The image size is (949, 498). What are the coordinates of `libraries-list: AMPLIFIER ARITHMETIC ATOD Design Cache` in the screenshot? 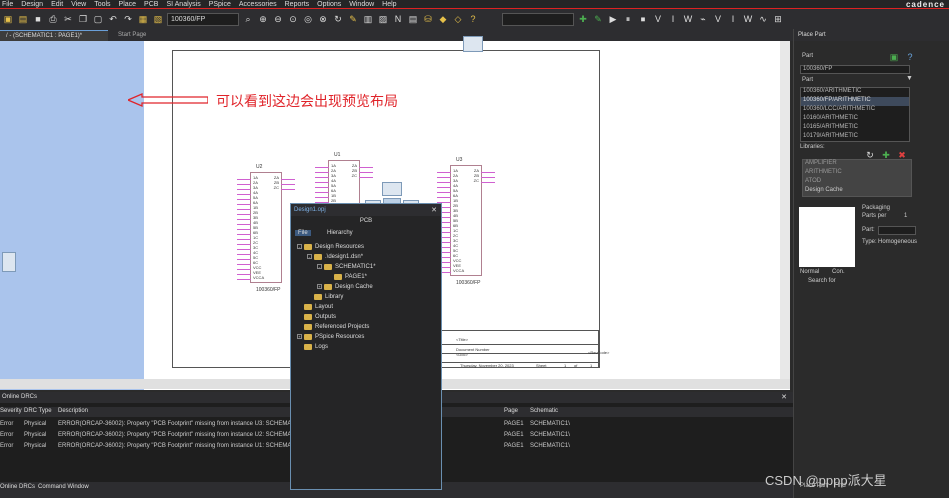 It's located at (857, 178).